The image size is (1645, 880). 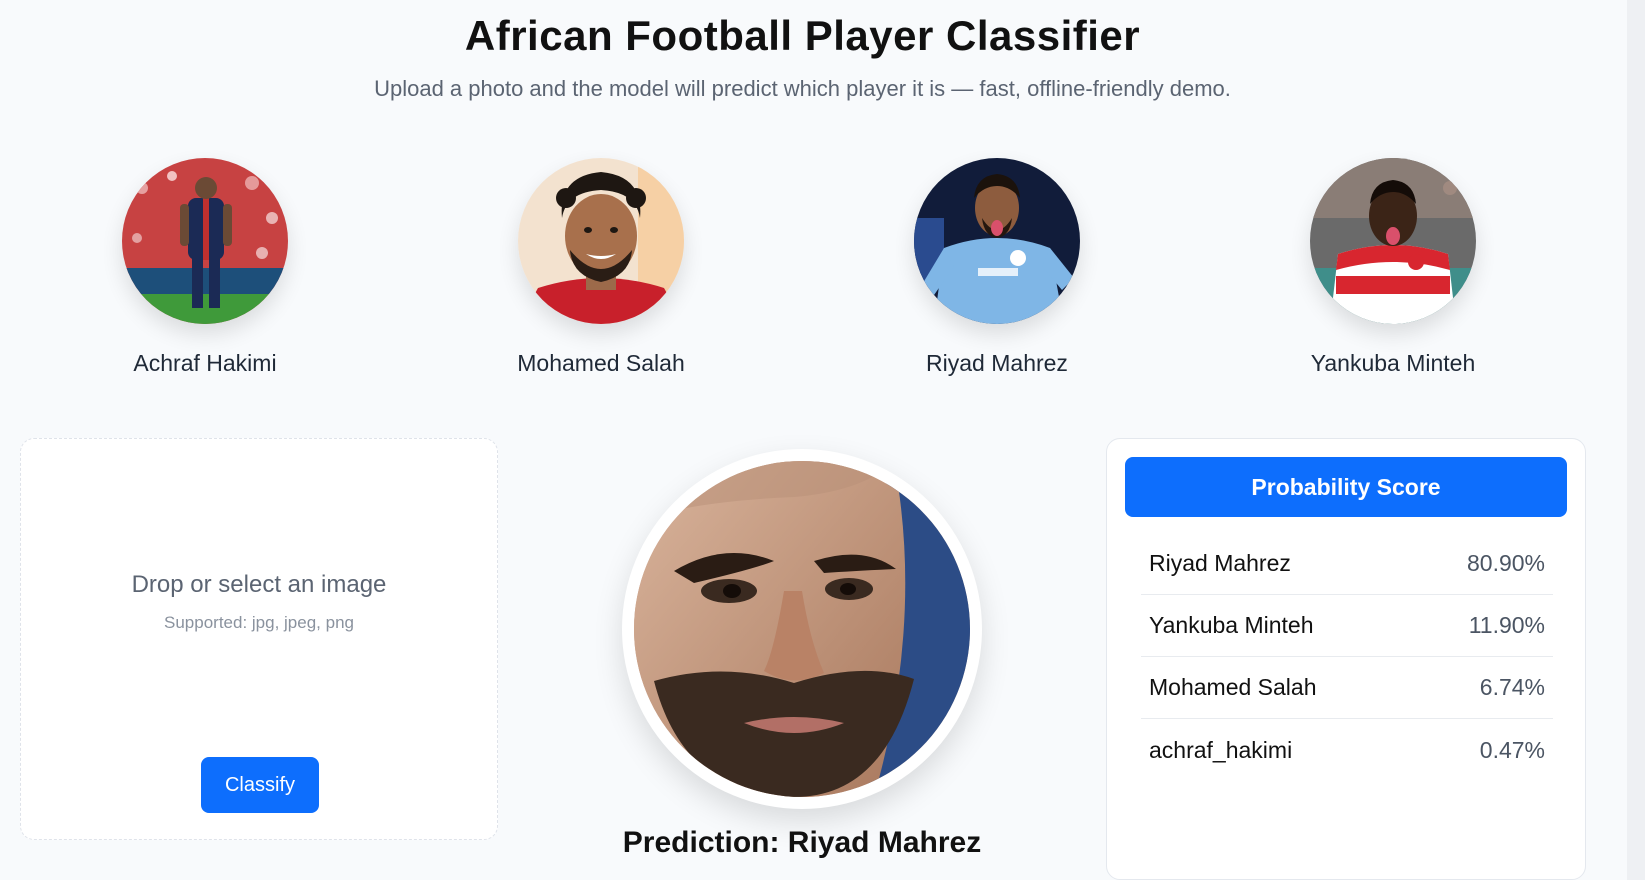 I want to click on gallery-name: Riyad Mahrez, so click(x=997, y=363).